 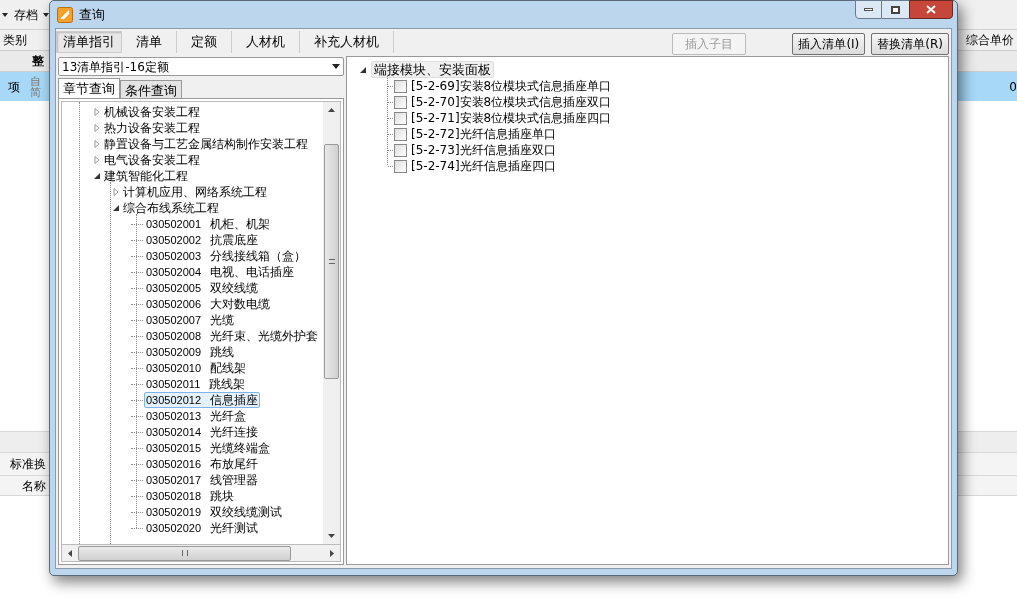 I want to click on tree-item: 030502014 光纤连接, so click(x=202, y=432).